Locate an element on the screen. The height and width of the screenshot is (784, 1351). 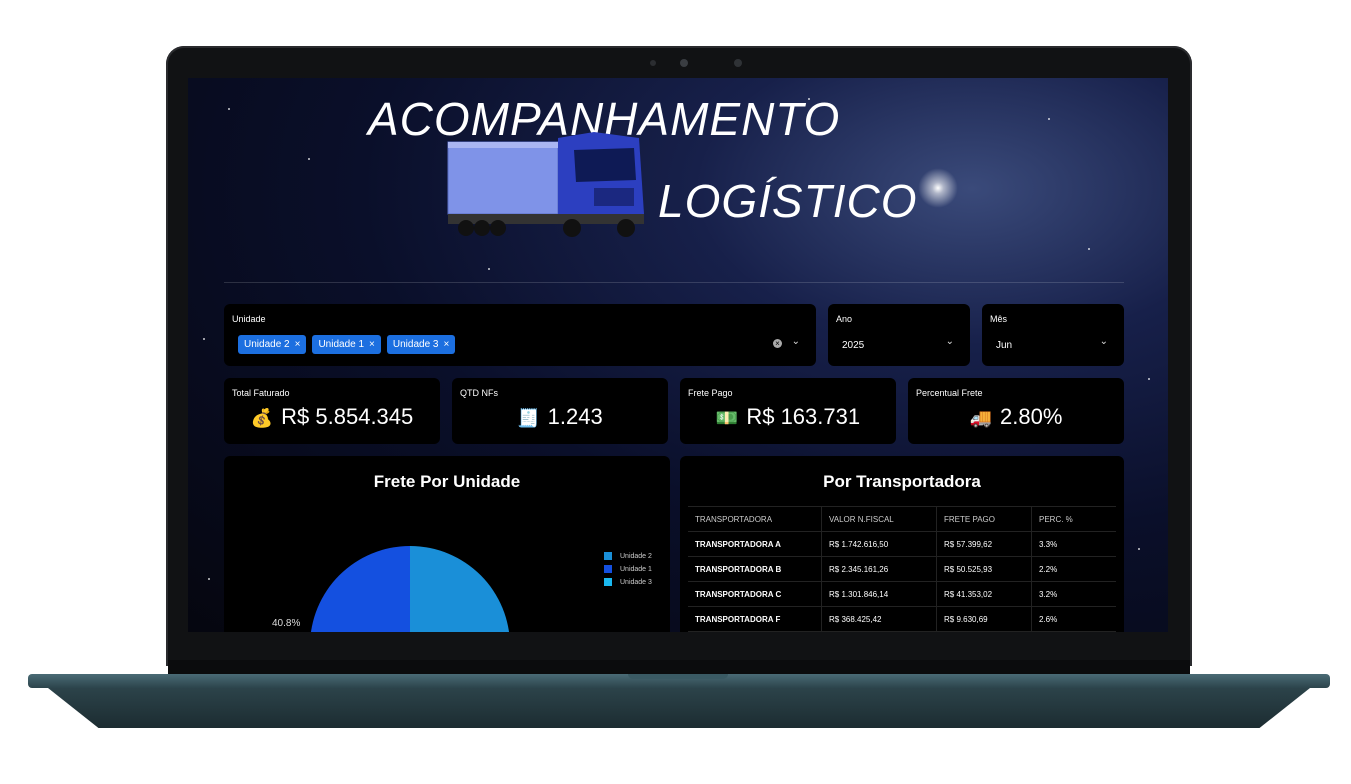
kpi-label: Total Faturado is located at coordinates (261, 393).